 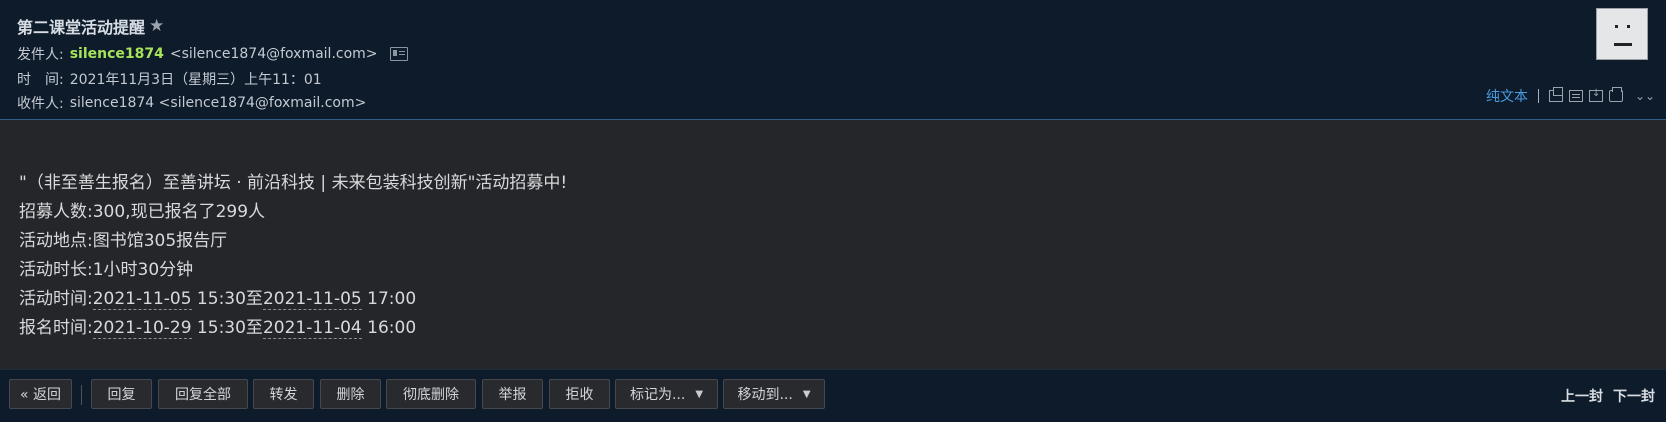 What do you see at coordinates (106, 270) in the screenshot?
I see `body-line: 活动时长:1小时30分钟` at bounding box center [106, 270].